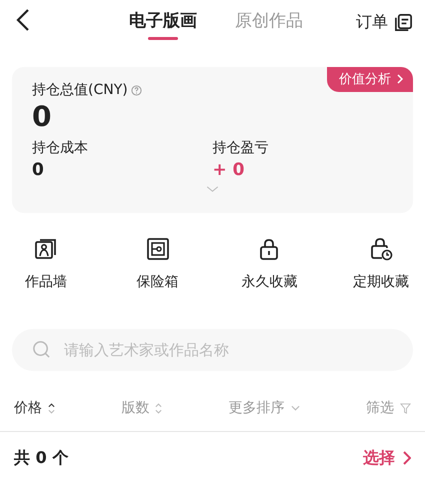 Image resolution: width=425 pixels, height=500 pixels. What do you see at coordinates (158, 249) in the screenshot?
I see `safe-icon` at bounding box center [158, 249].